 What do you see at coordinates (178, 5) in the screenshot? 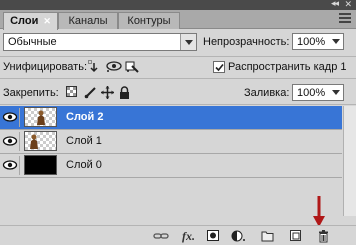
I see `panel-title-bar: ◂◂ ✕` at bounding box center [178, 5].